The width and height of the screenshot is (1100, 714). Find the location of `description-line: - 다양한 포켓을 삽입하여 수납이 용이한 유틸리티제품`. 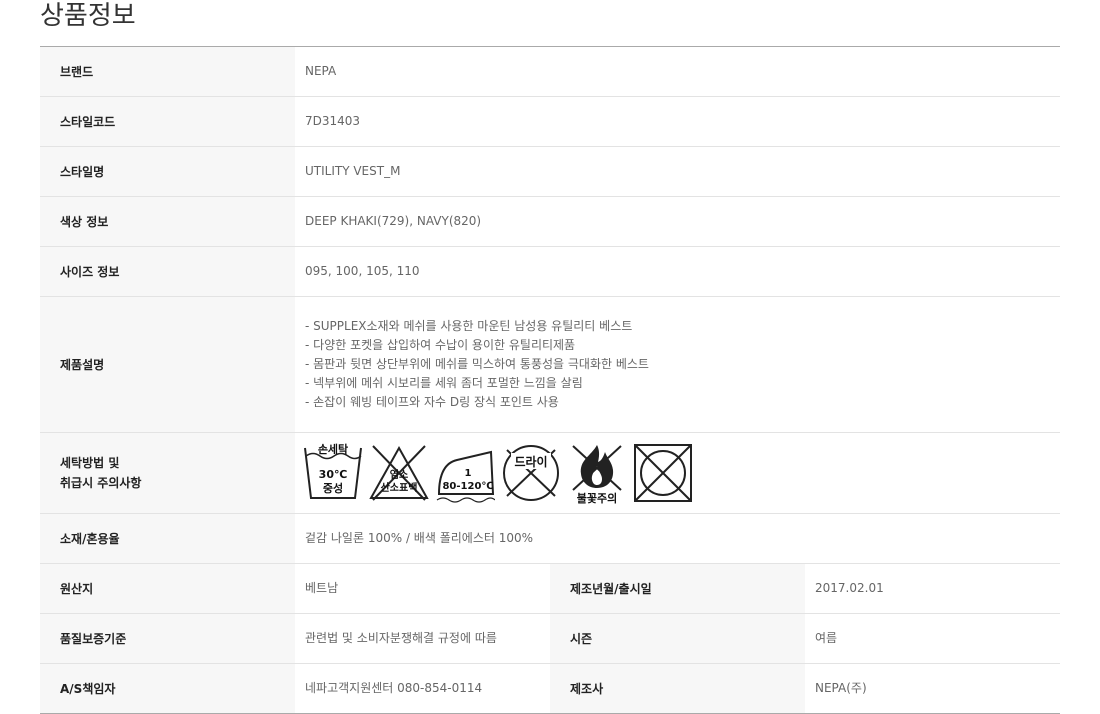

description-line: - 다양한 포켓을 삽입하여 수납이 용이한 유틸리티제품 is located at coordinates (440, 345).